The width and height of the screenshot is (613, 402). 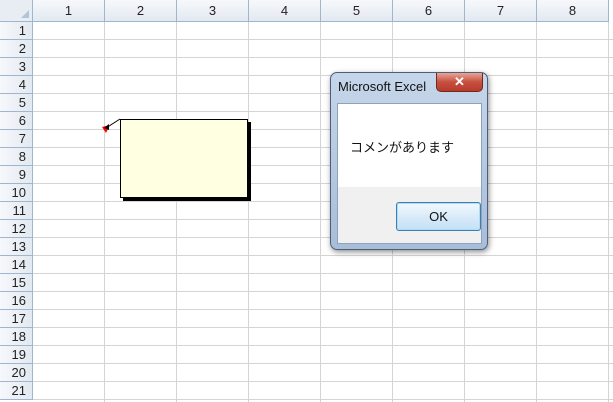 I want to click on dialog-footer: OK, so click(x=409, y=215).